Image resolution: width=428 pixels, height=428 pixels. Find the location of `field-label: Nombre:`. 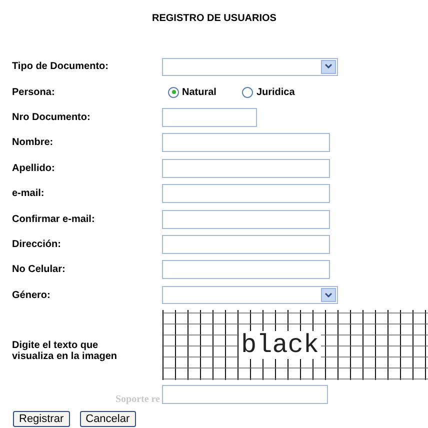

field-label: Nombre: is located at coordinates (32, 143).